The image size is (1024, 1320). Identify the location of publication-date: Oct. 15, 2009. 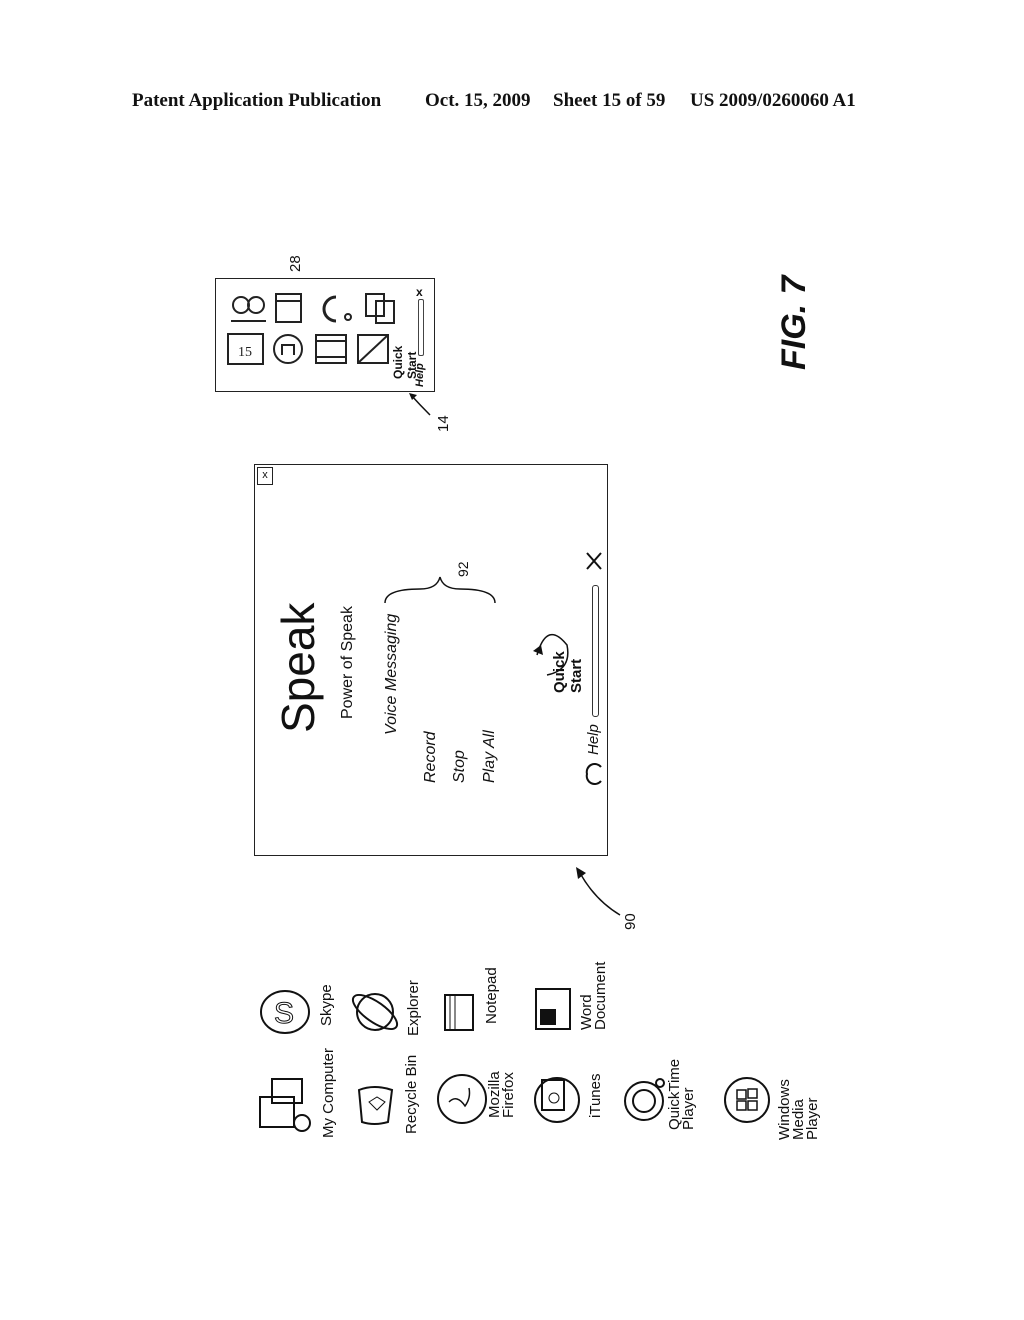
(478, 100).